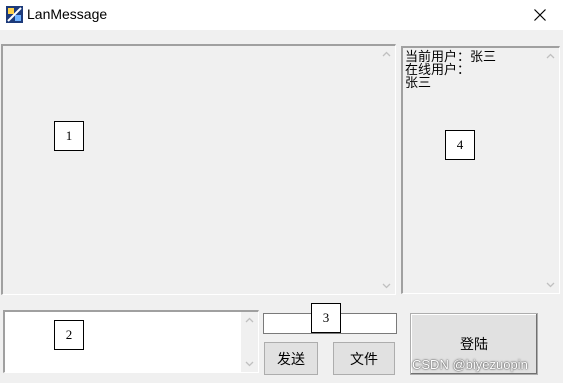 This screenshot has width=563, height=383. Describe the element at coordinates (364, 358) in the screenshot. I see `file-button: 文件` at that location.